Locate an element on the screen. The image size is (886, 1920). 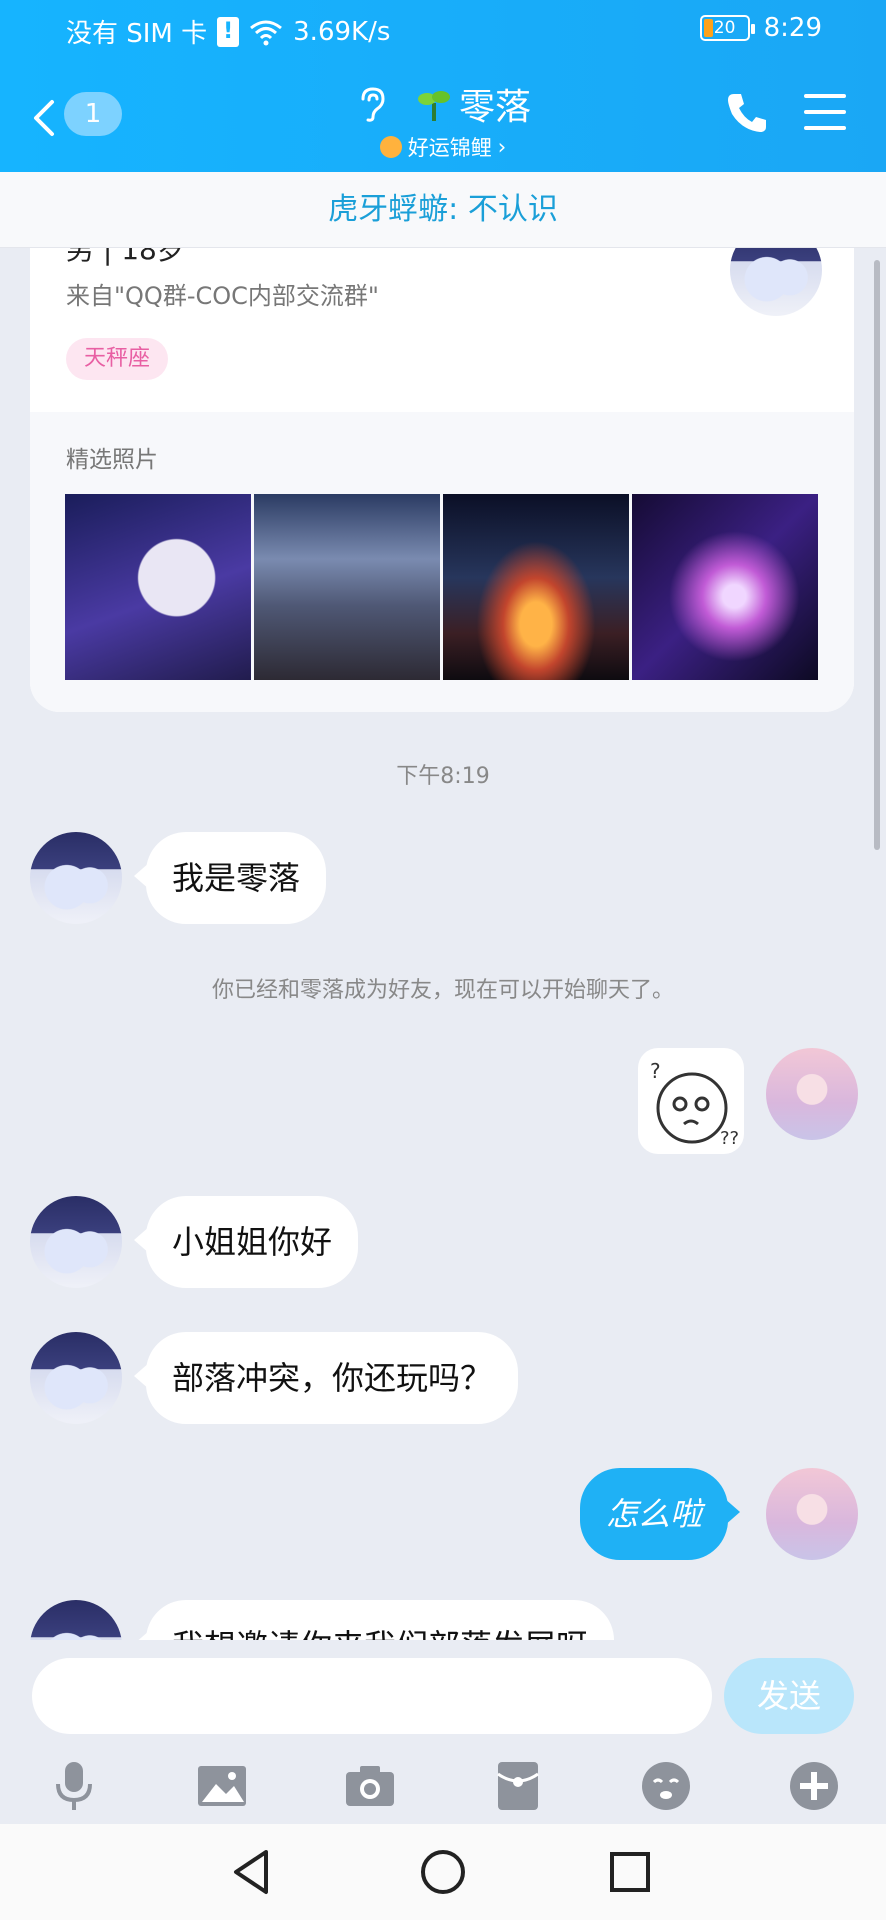
partial-message-row: 我想邀请你来我们部落发展呀 is located at coordinates (443, 1620).